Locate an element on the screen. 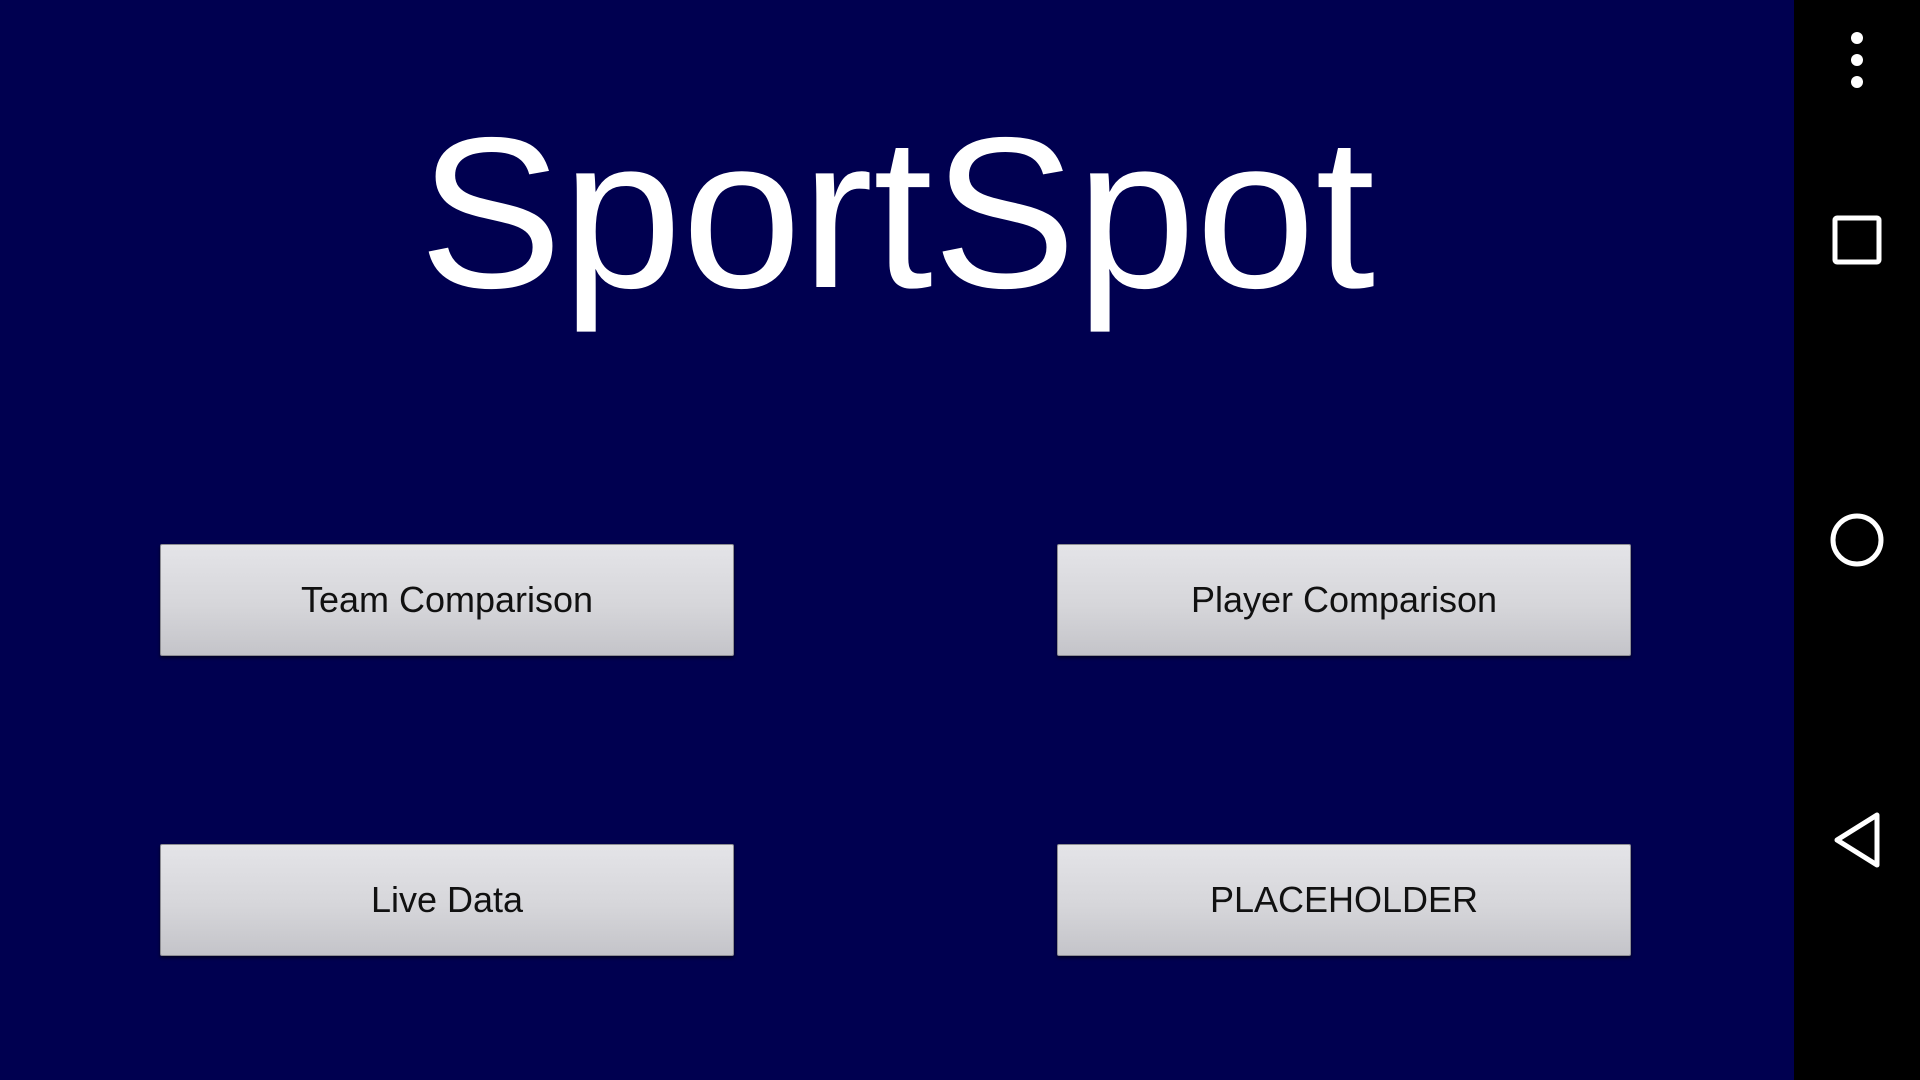  home-button is located at coordinates (1857, 540).